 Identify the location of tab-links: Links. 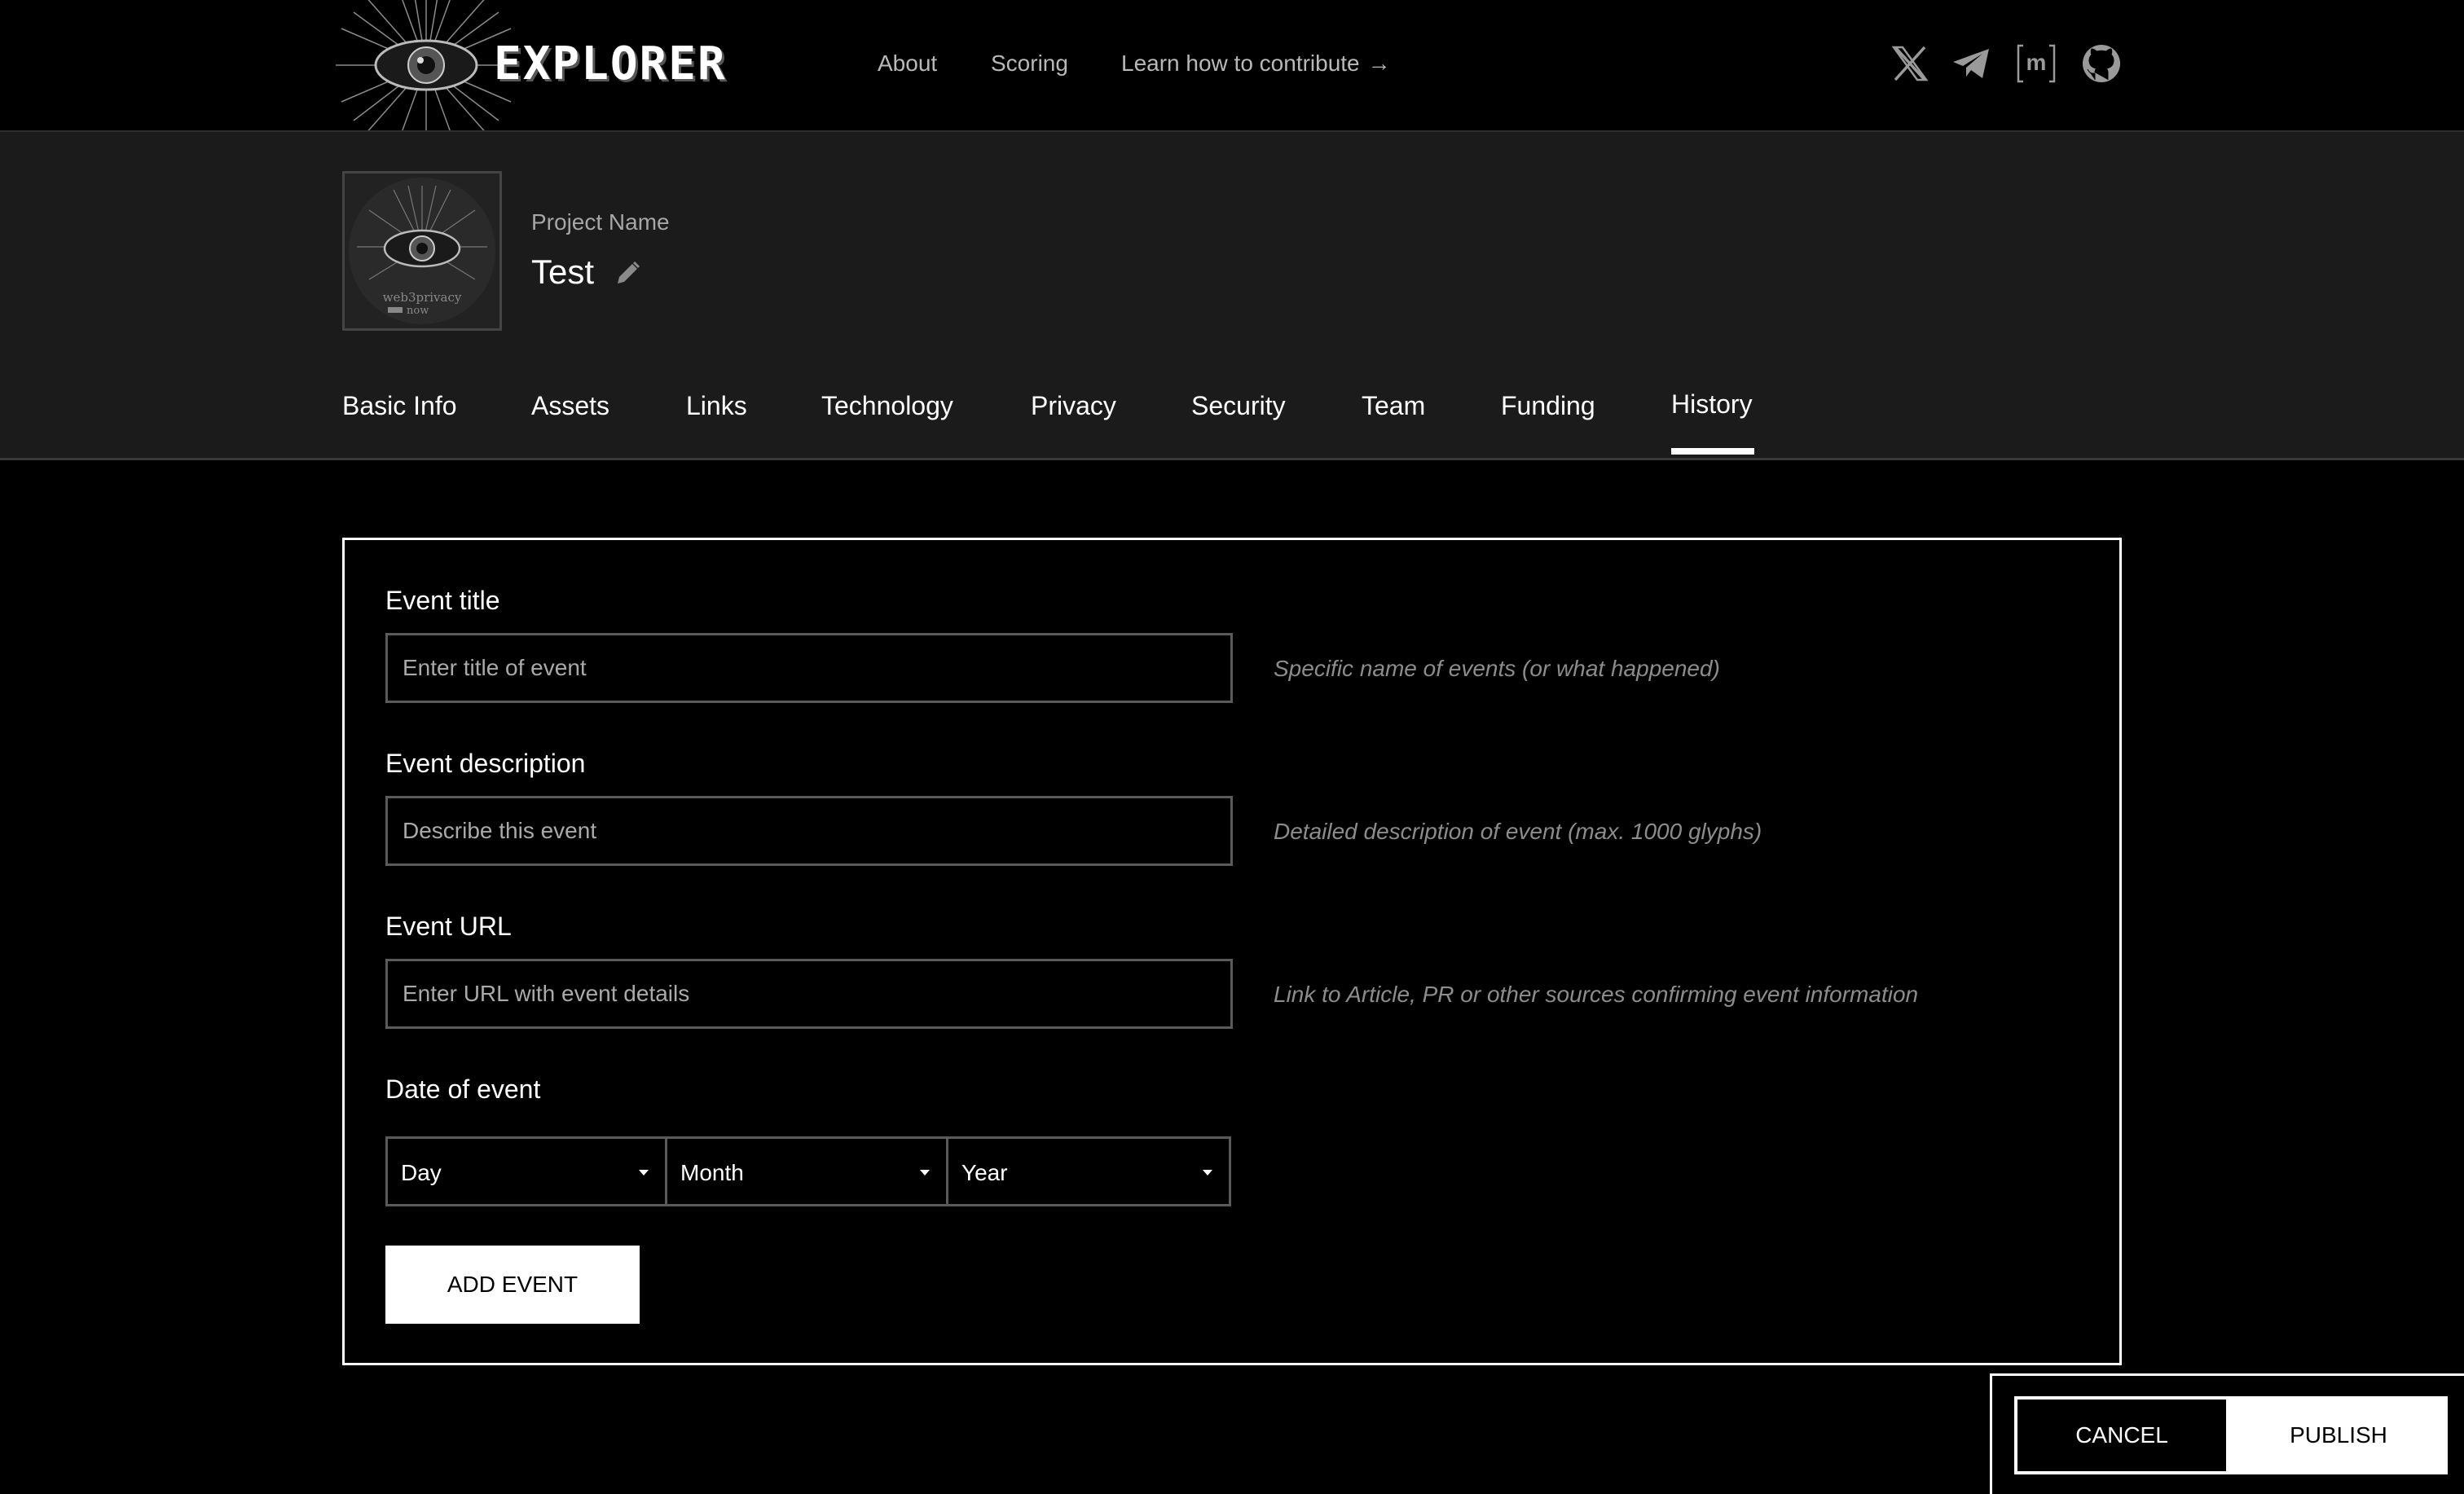
(716, 406).